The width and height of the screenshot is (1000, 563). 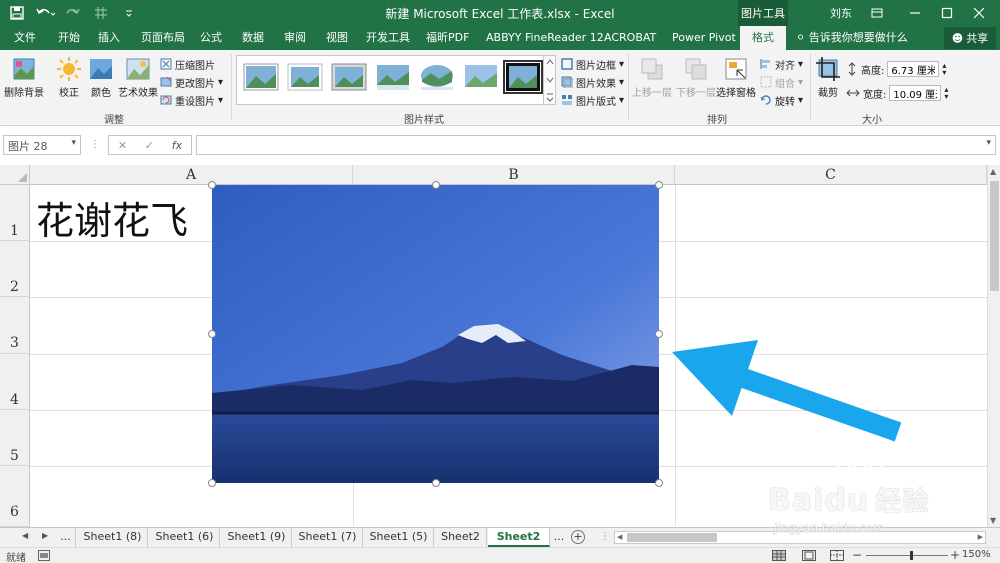 What do you see at coordinates (809, 555) in the screenshot?
I see `page-layout-view-icon` at bounding box center [809, 555].